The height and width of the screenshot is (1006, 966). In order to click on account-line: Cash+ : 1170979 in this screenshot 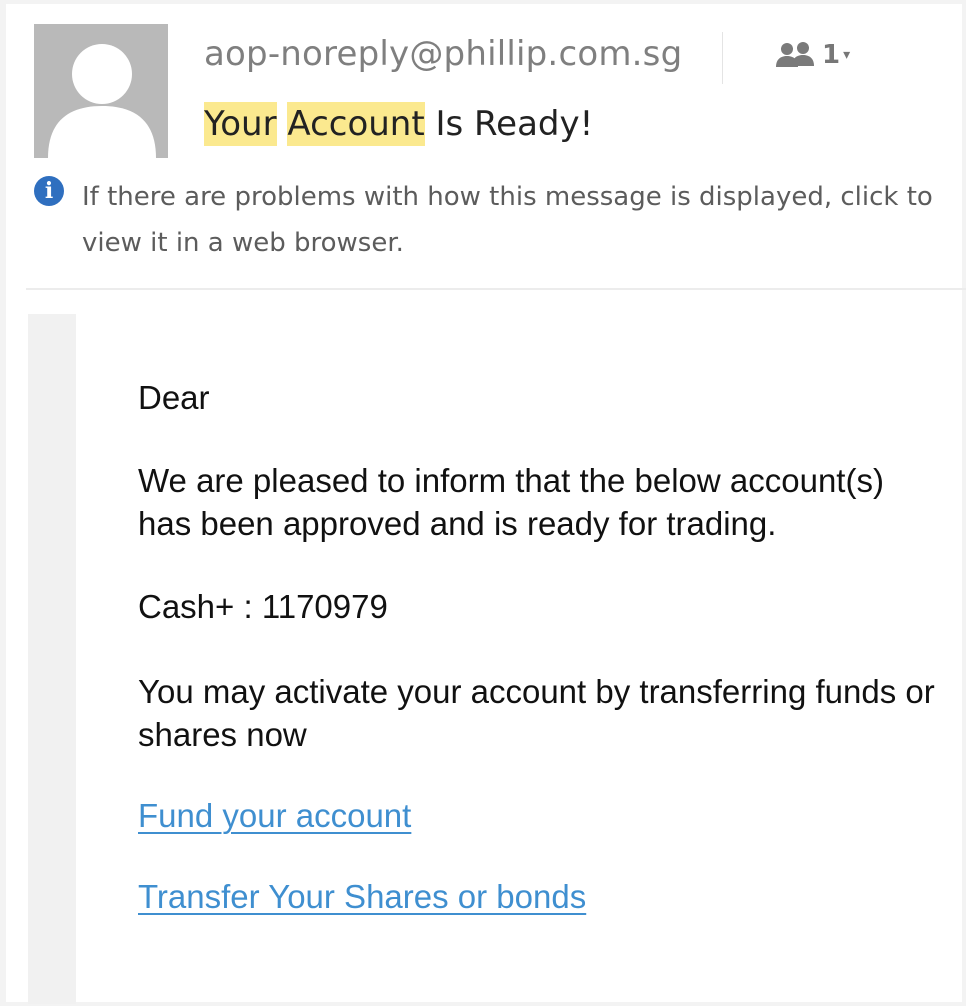, I will do `click(538, 606)`.